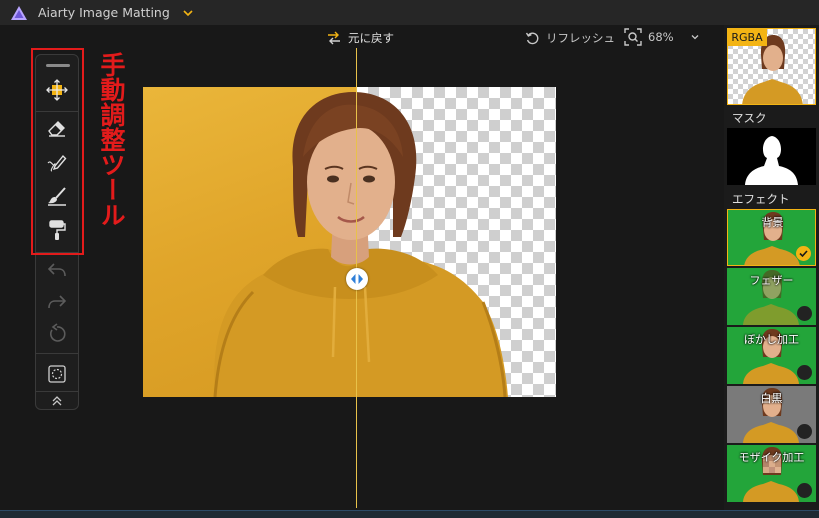 The width and height of the screenshot is (819, 518). I want to click on effect-label: ぼかし加工, so click(771, 339).